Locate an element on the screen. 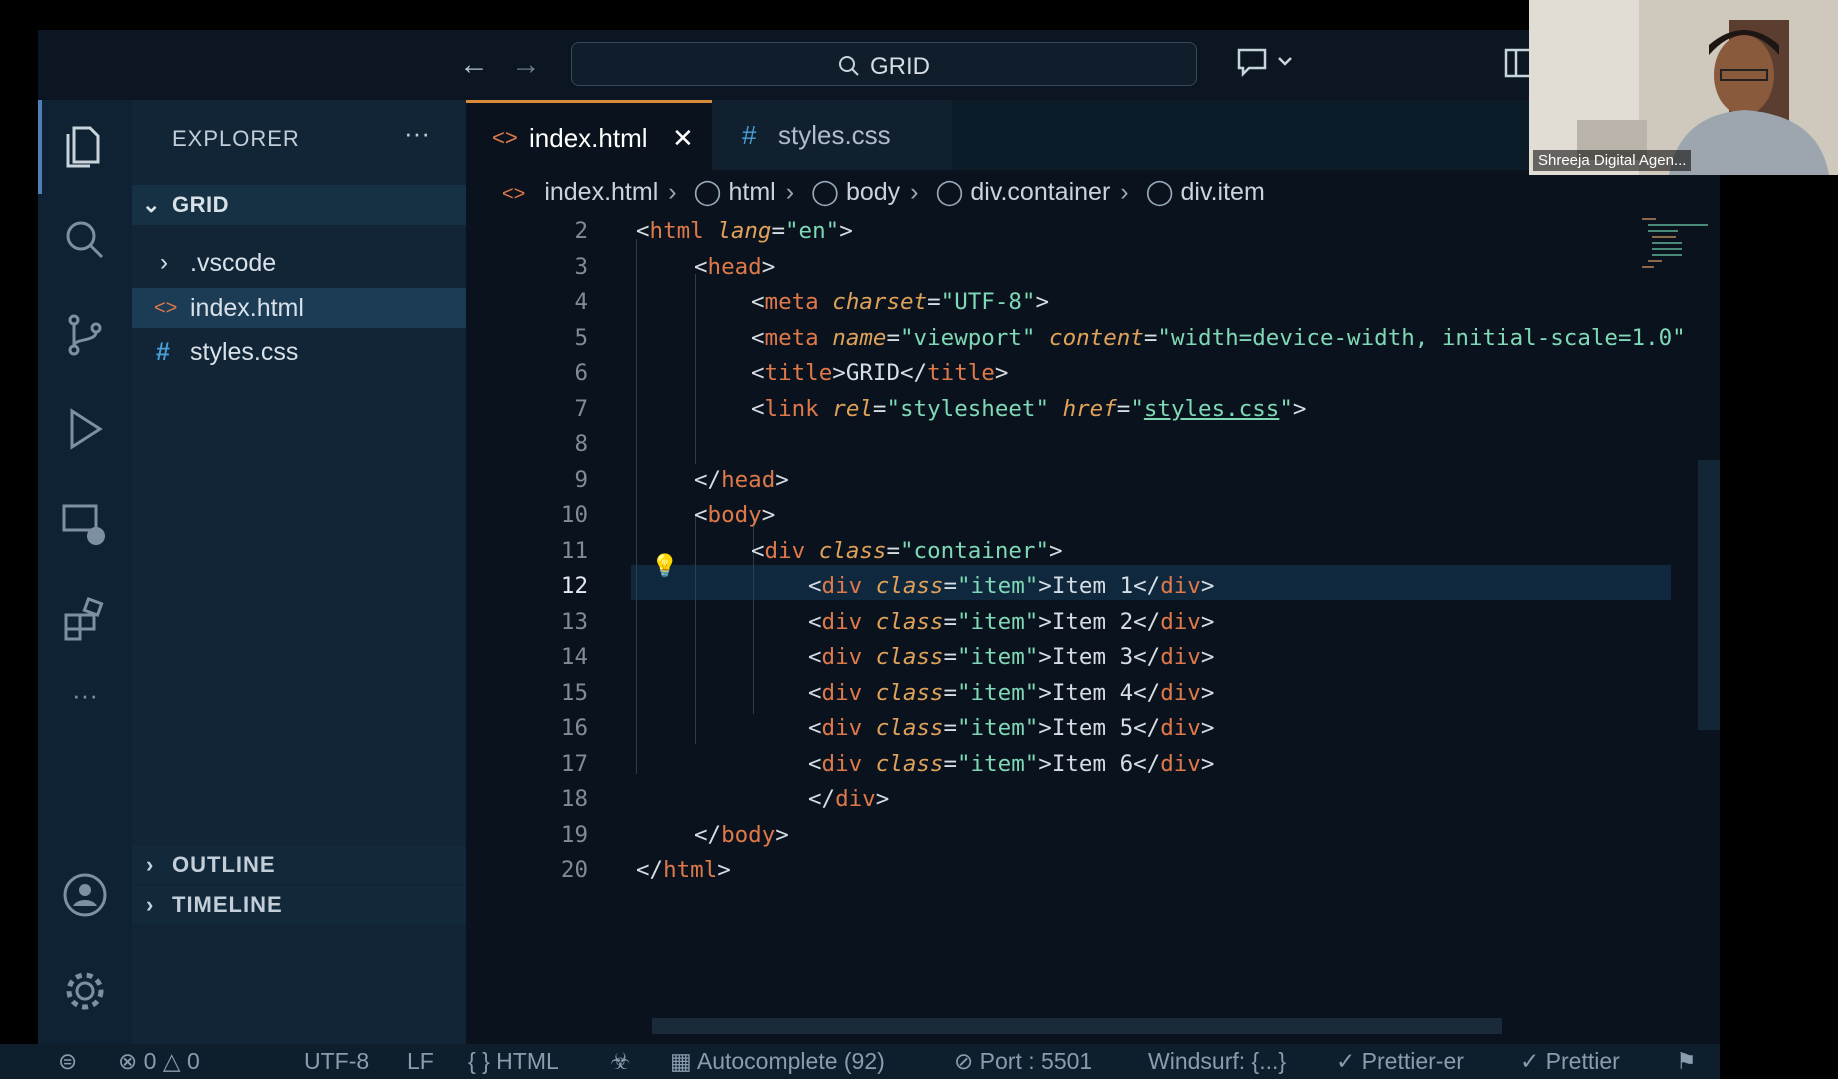 The height and width of the screenshot is (1079, 1838). command-center-search: GRID is located at coordinates (884, 64).